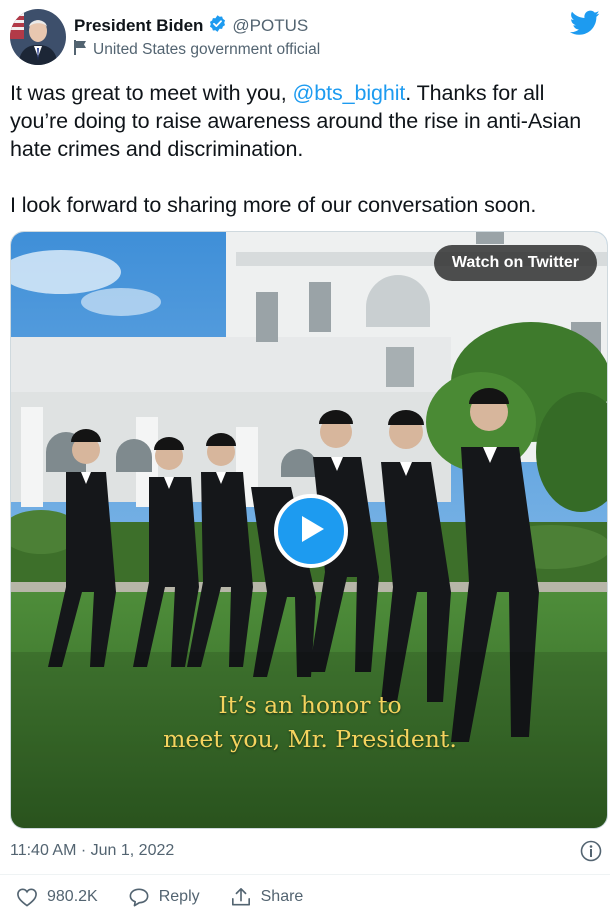  What do you see at coordinates (139, 897) in the screenshot?
I see `reply-icon` at bounding box center [139, 897].